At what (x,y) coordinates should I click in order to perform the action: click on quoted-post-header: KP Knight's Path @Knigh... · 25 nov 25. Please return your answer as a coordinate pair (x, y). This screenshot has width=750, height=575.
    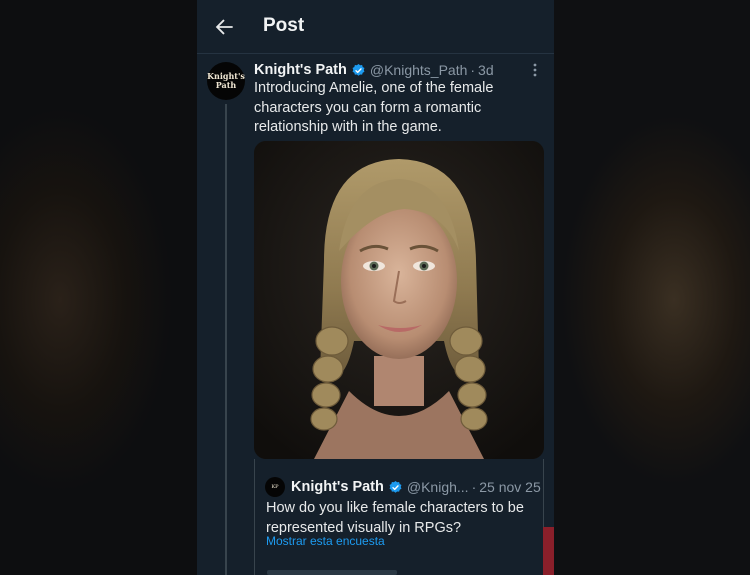
    Looking at the image, I should click on (403, 487).